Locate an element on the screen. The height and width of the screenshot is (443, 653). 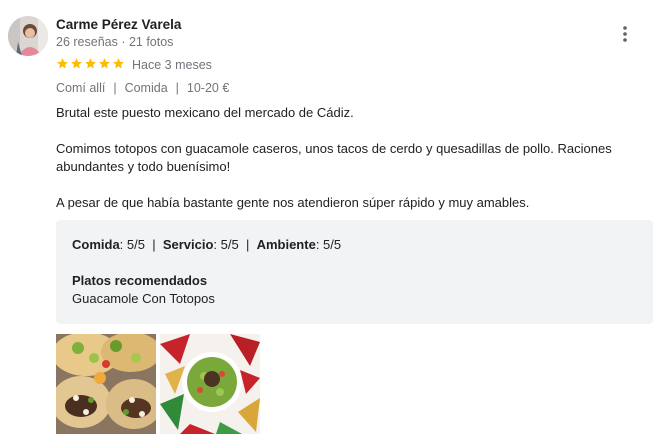
more-options-button is located at coordinates (625, 34).